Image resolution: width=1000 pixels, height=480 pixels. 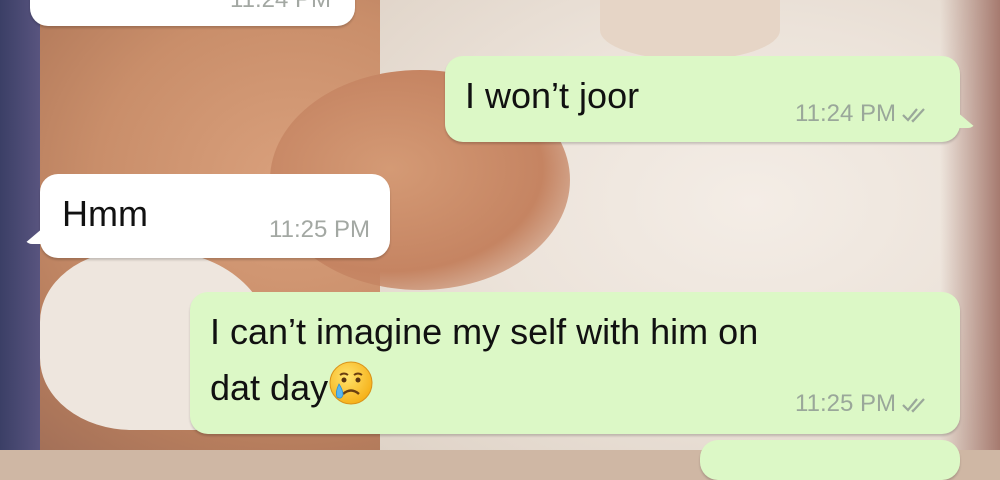 What do you see at coordinates (552, 95) in the screenshot?
I see `message-text: I won’t joor` at bounding box center [552, 95].